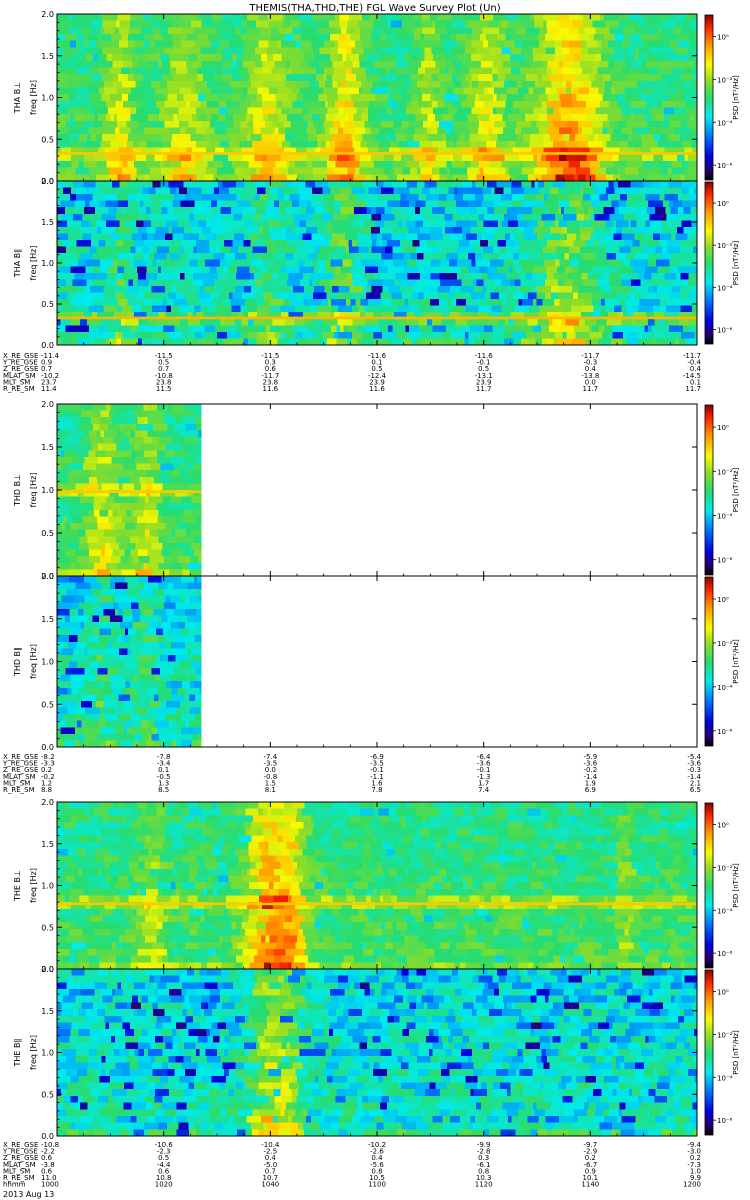 The image size is (750, 1200). What do you see at coordinates (270, 1185) in the screenshot?
I see `orbit-value: 1040` at bounding box center [270, 1185].